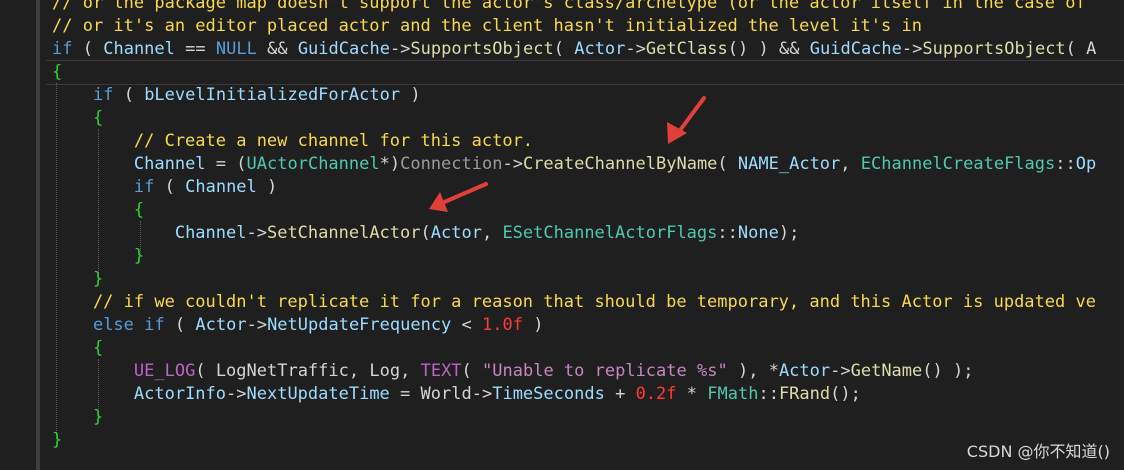  Describe the element at coordinates (1038, 451) in the screenshot. I see `watermark: CSDN @你不知道()` at that location.